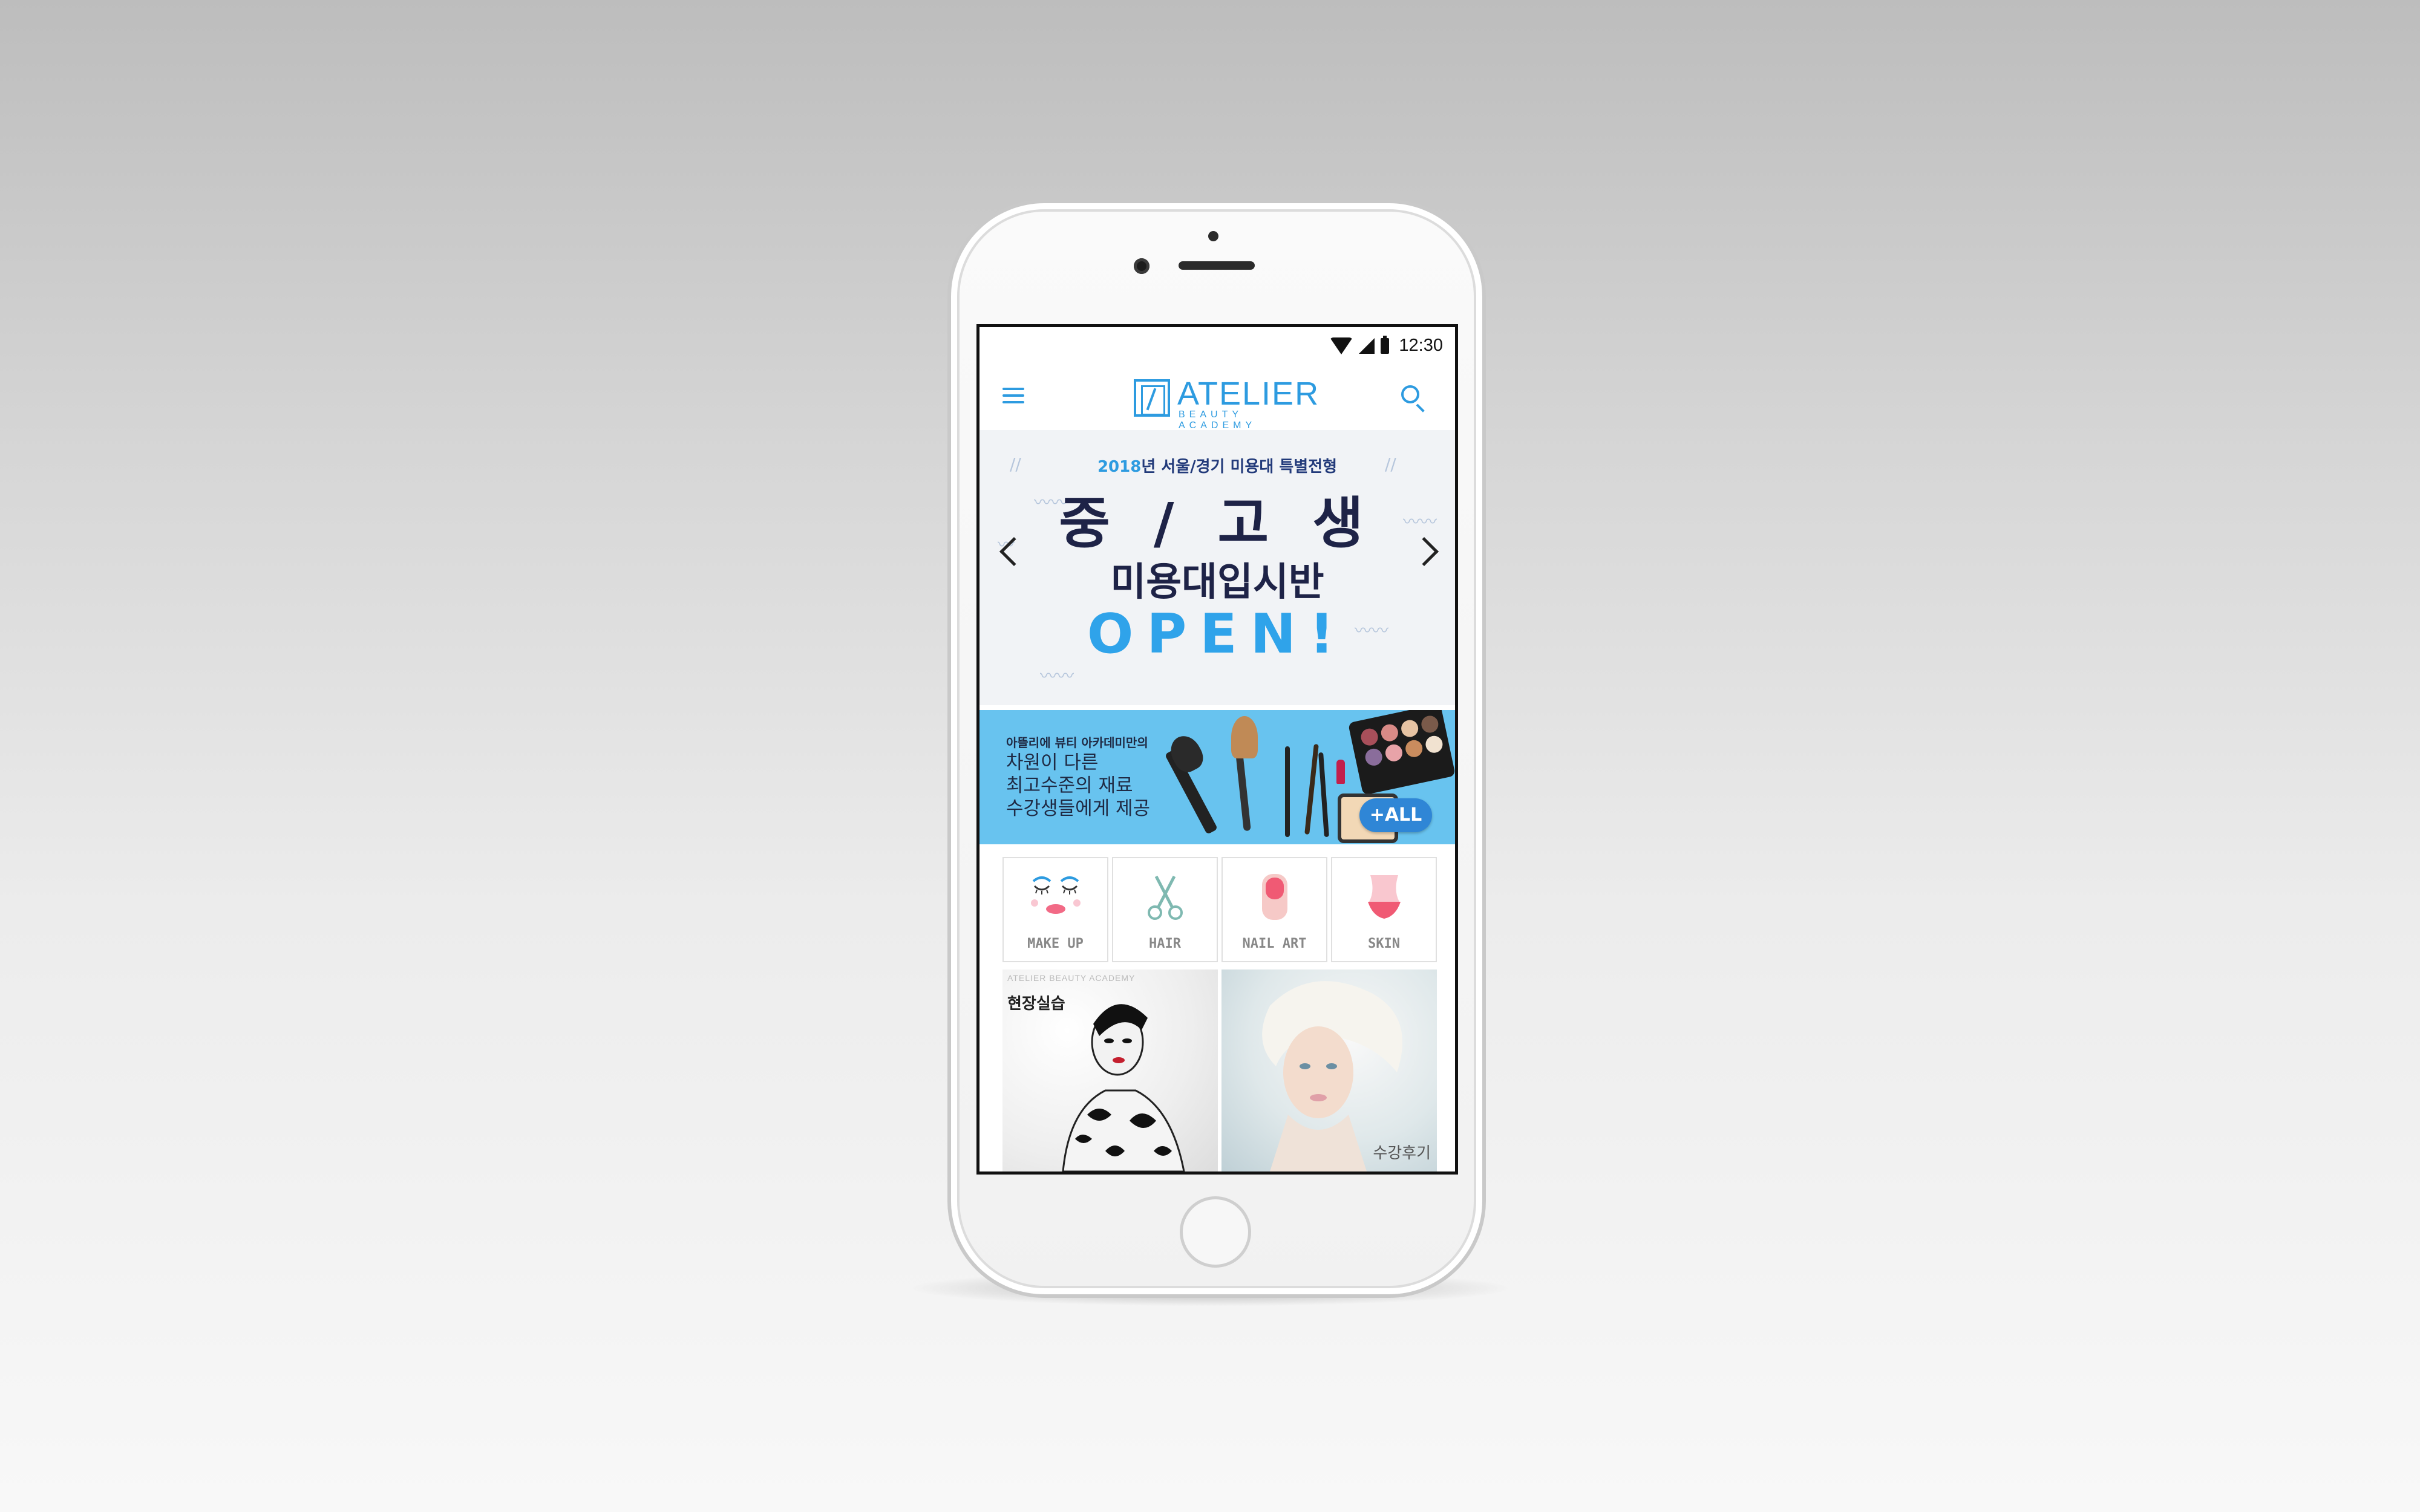  I want to click on hero-line-2: 미용대입시반, so click(1217, 582).